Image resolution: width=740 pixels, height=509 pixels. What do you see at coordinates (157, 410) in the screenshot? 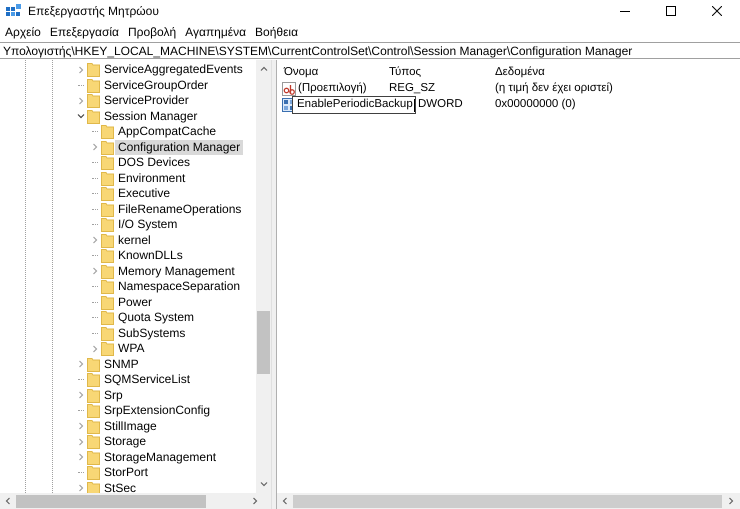
I see `tree-item: SrpExtensionConfig` at bounding box center [157, 410].